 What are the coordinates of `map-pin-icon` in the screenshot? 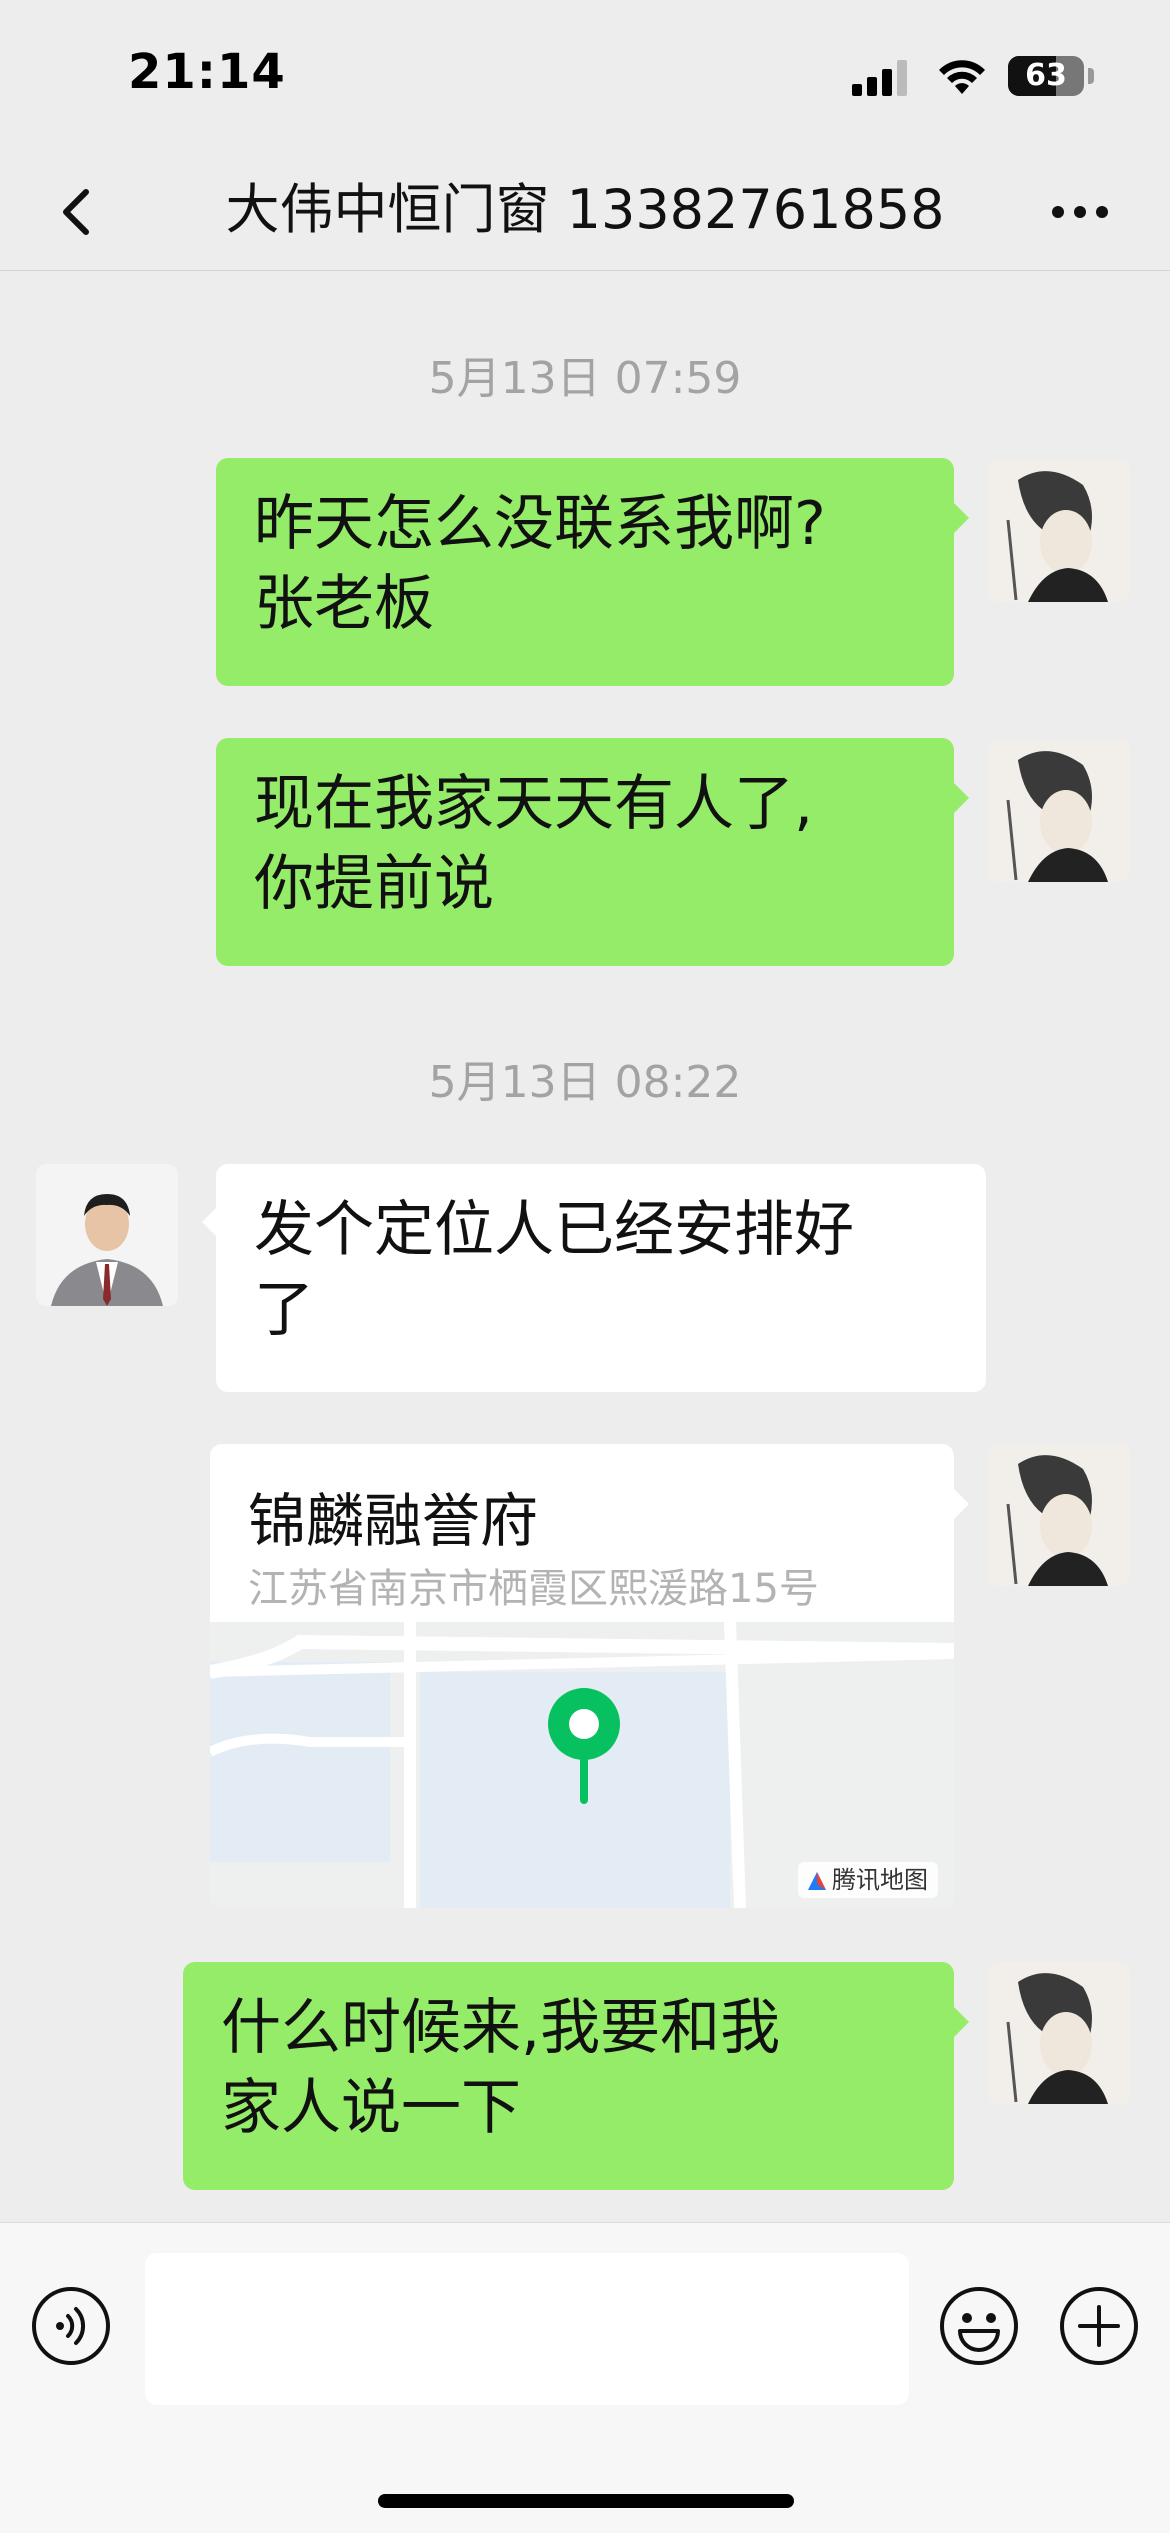 It's located at (584, 1746).